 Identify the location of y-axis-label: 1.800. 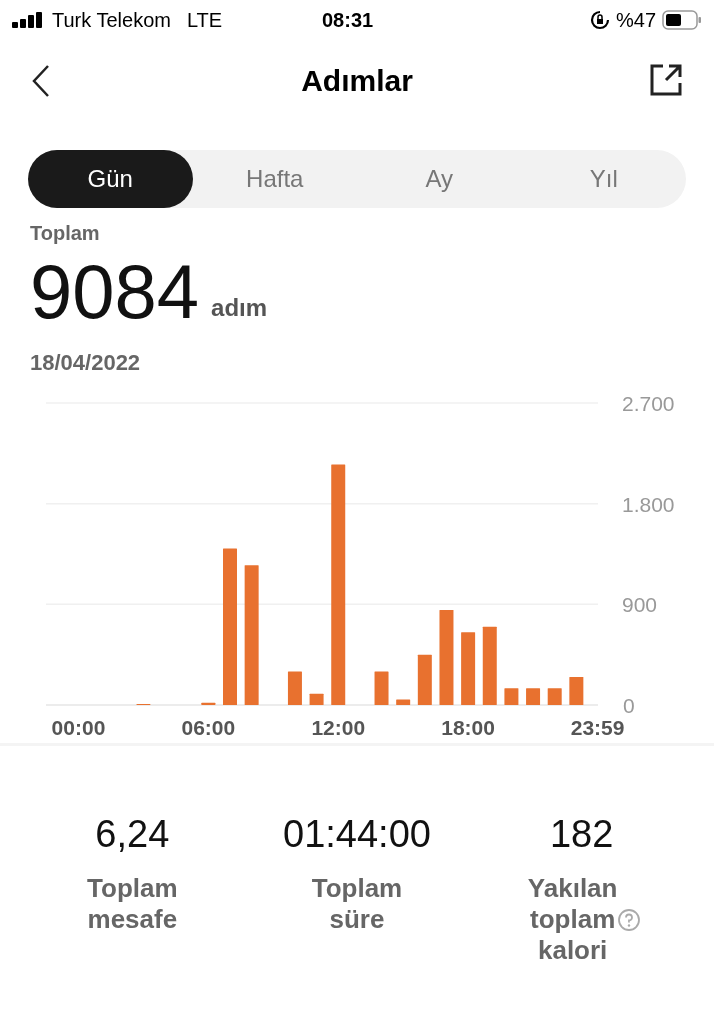
(648, 504).